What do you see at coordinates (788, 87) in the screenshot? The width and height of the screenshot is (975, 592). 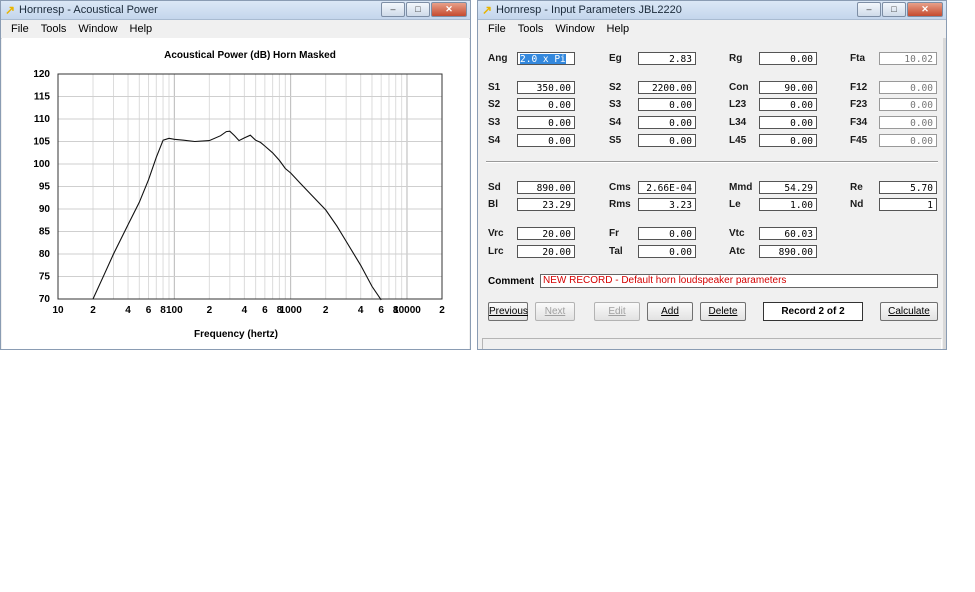 I see `param-field-con-6: 90.00` at bounding box center [788, 87].